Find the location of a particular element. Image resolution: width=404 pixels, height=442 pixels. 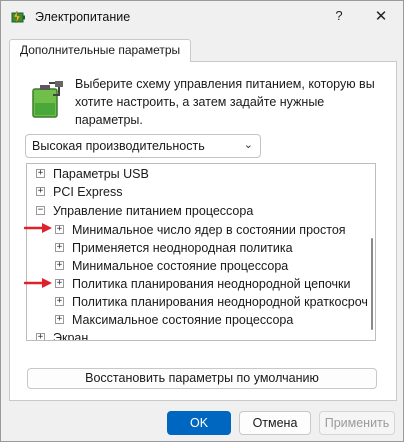

collapse-icon: − is located at coordinates (40, 210).